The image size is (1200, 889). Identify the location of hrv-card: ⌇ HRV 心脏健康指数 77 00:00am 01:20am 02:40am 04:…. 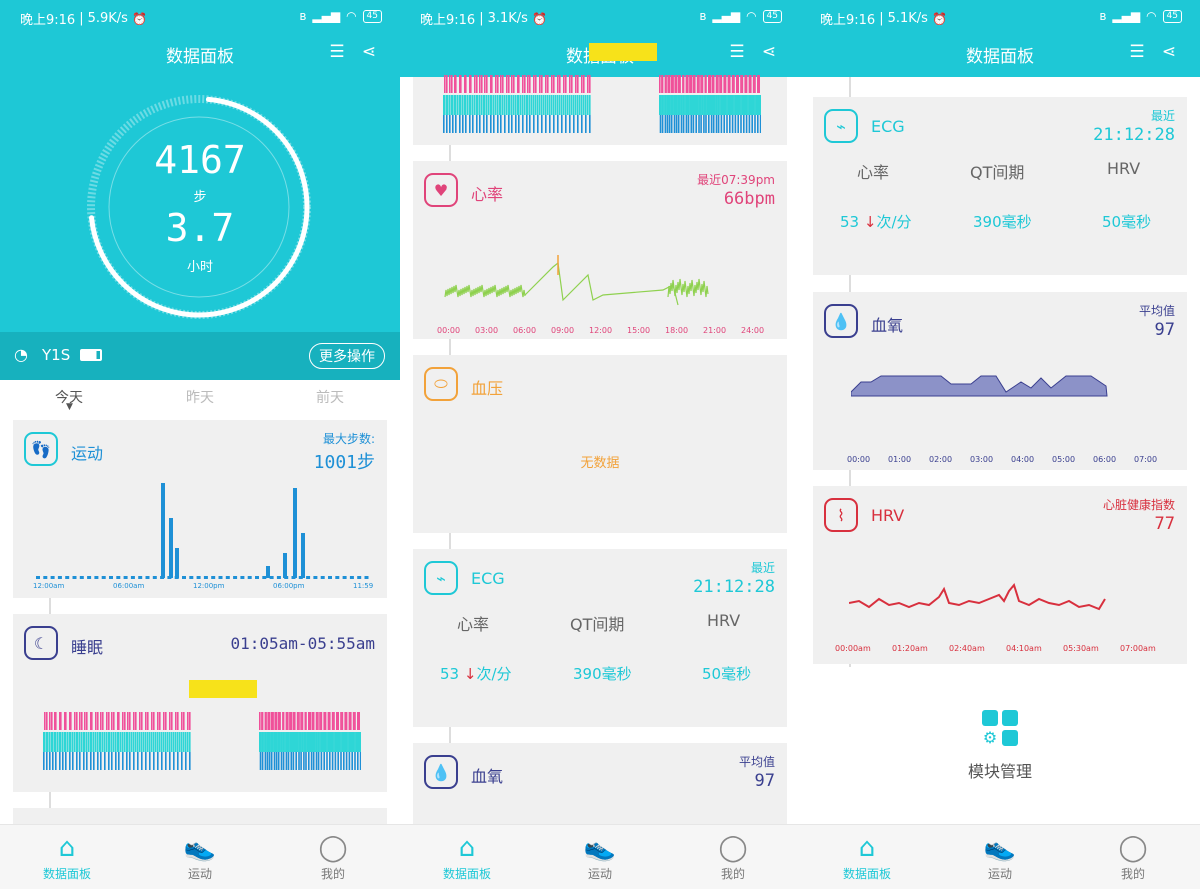
(1000, 575).